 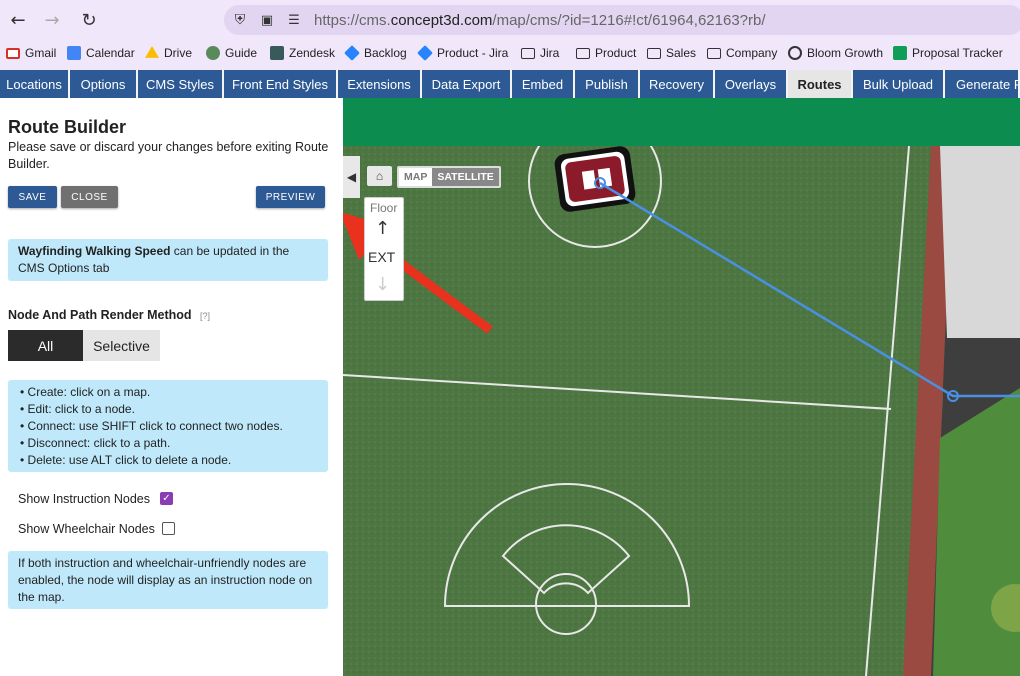 I want to click on bookmark-drive: Drive, so click(x=168, y=53).